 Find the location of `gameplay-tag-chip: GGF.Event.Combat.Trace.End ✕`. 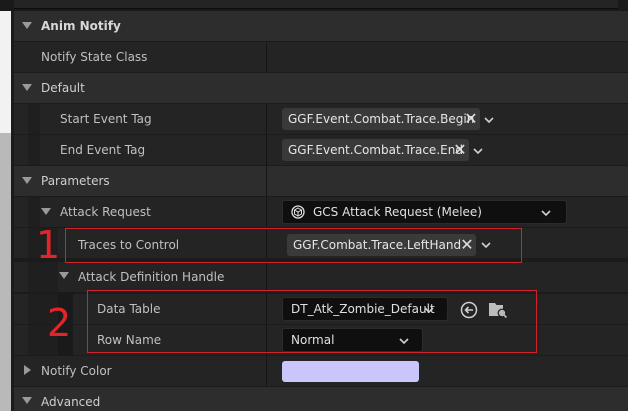

gameplay-tag-chip: GGF.Event.Combat.Trace.End ✕ is located at coordinates (375, 150).